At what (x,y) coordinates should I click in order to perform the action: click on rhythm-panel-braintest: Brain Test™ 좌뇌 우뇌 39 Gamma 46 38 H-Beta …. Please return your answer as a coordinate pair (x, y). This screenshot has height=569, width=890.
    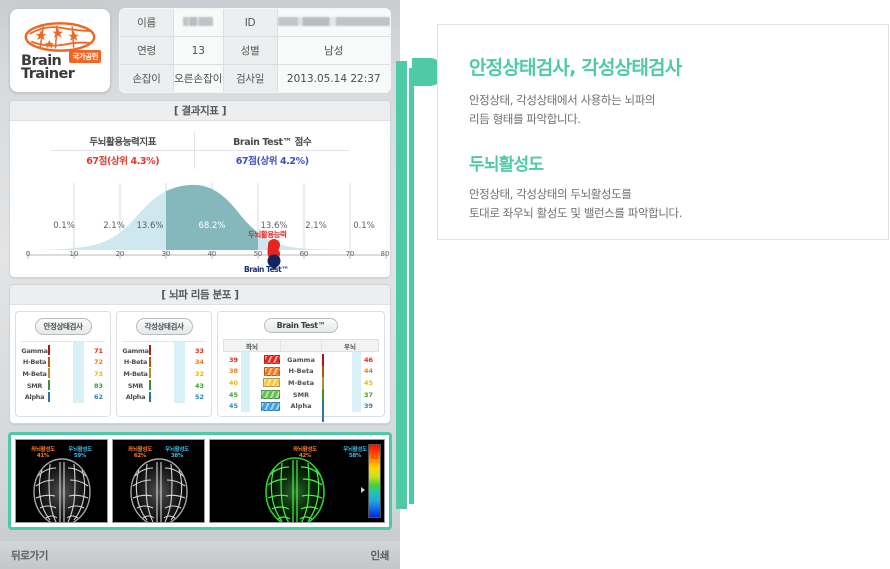
    Looking at the image, I should click on (301, 366).